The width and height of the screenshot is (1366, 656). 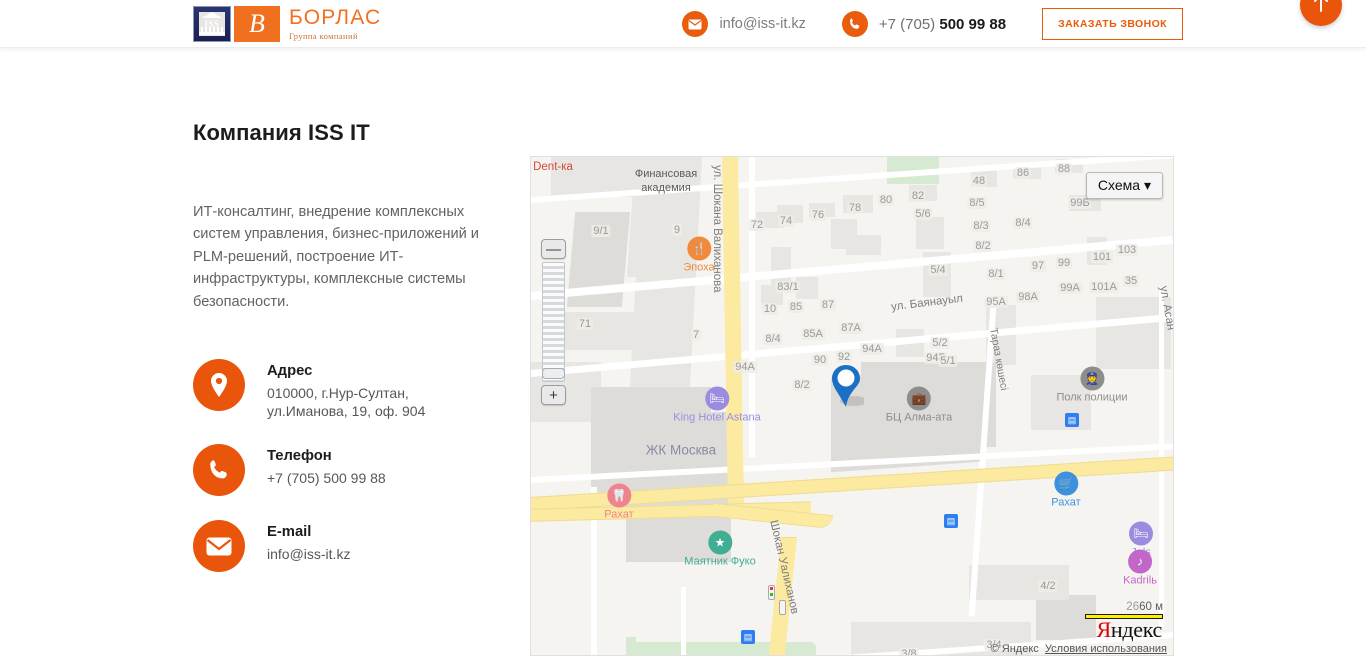 I want to click on map-house-number: 87, so click(x=828, y=305).